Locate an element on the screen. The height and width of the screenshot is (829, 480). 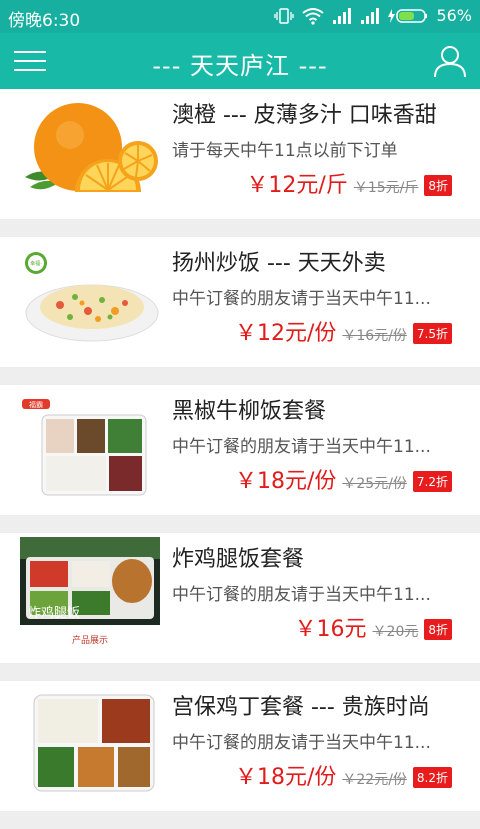
price-line: ￥16元 ￥20元 8折 is located at coordinates (373, 627).